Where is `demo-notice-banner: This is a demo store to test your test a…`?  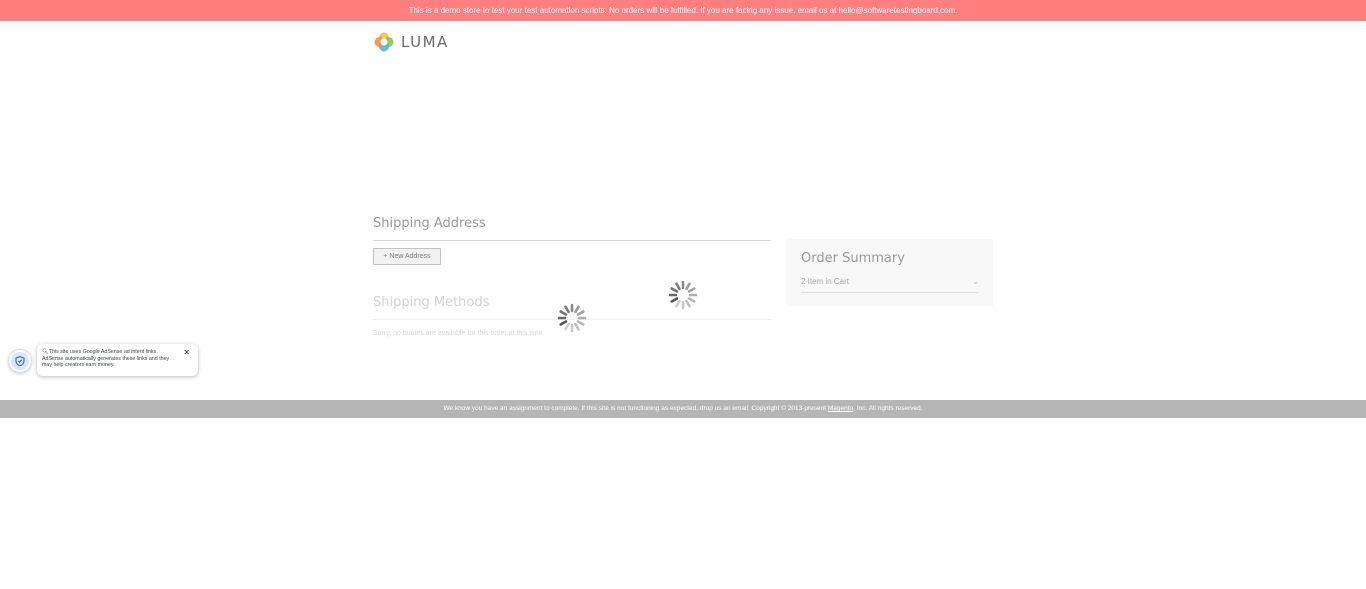
demo-notice-banner: This is a demo store to test your test a… is located at coordinates (683, 10).